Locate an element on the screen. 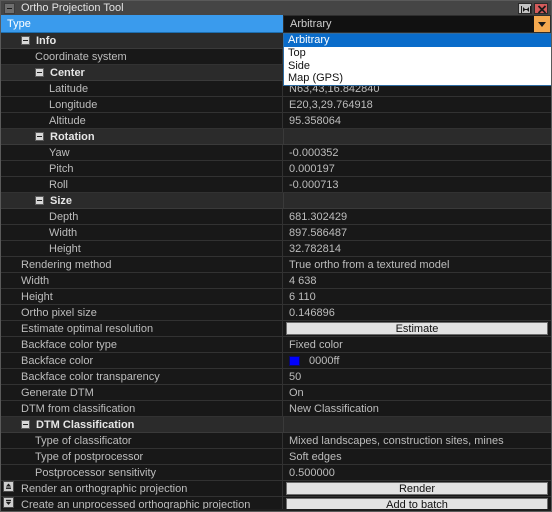 This screenshot has width=552, height=512. property-value-cell: 0.500000 is located at coordinates (417, 473).